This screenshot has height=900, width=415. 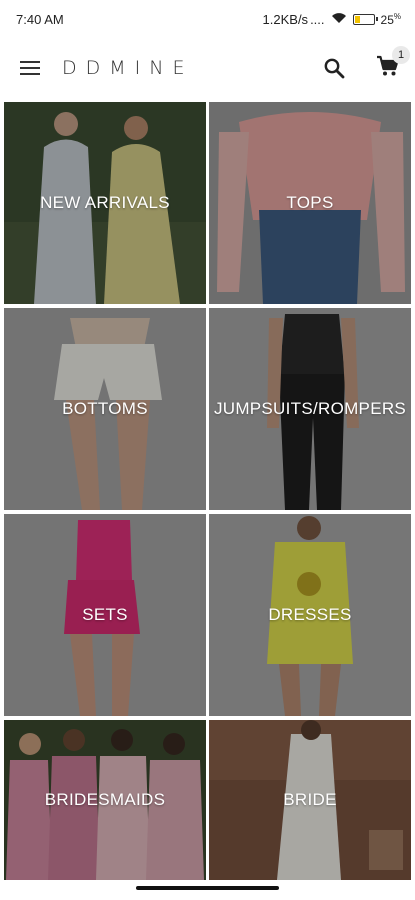 I want to click on category-tile-jumpsuits-rompers: JUMPSUITS/ROMPERS, so click(x=310, y=409).